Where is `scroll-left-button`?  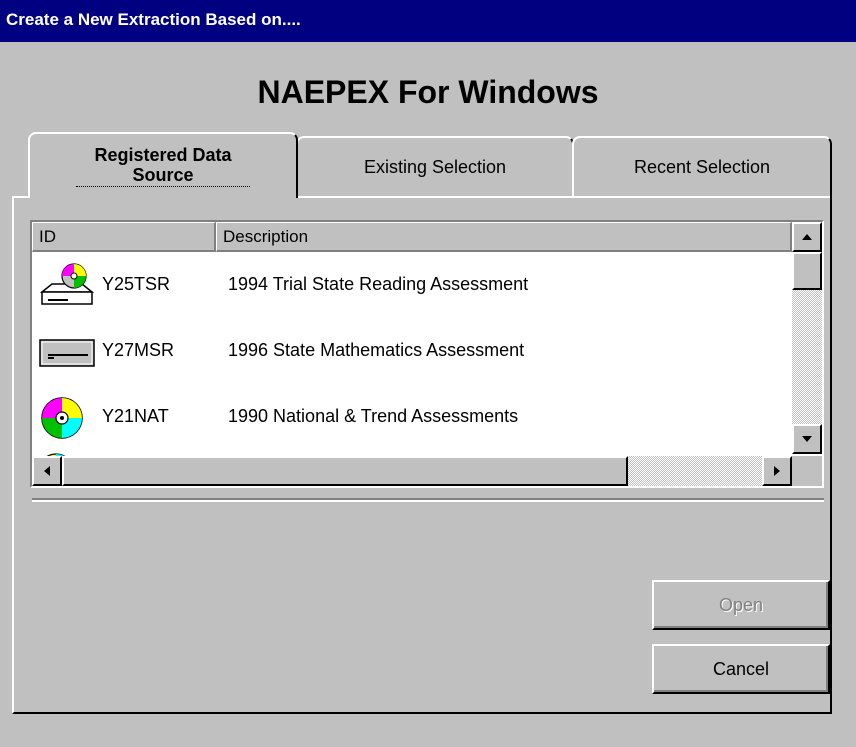
scroll-left-button is located at coordinates (47, 471).